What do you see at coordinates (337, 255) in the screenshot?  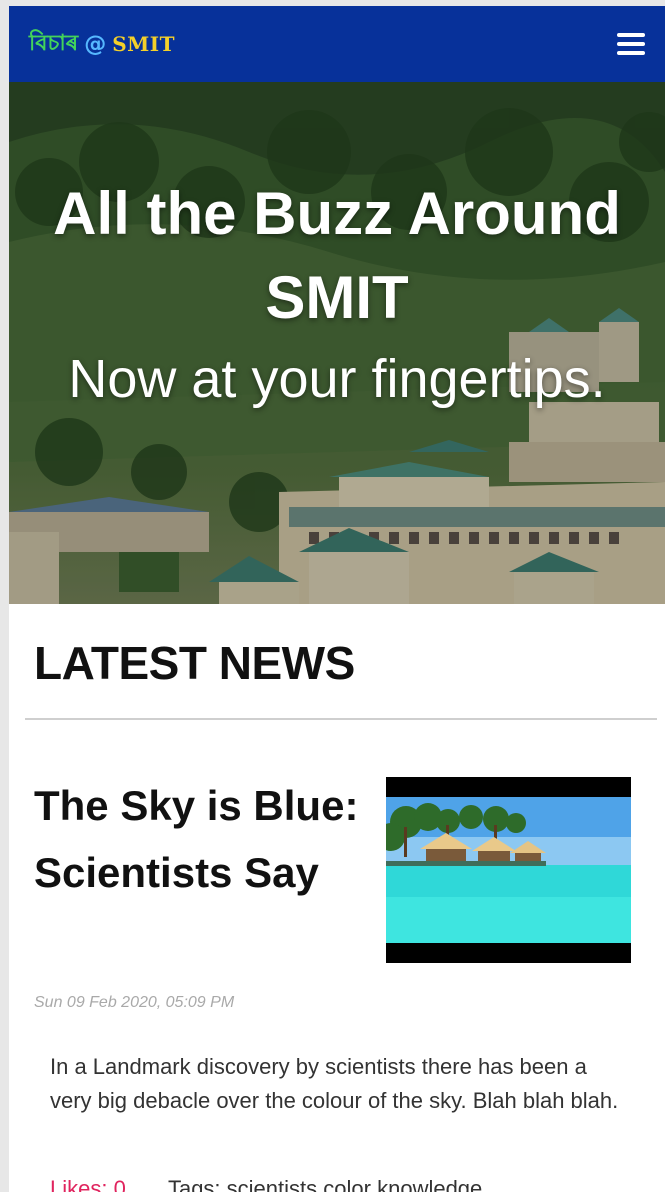 I see `hero-title: All the Buzz Around SMIT` at bounding box center [337, 255].